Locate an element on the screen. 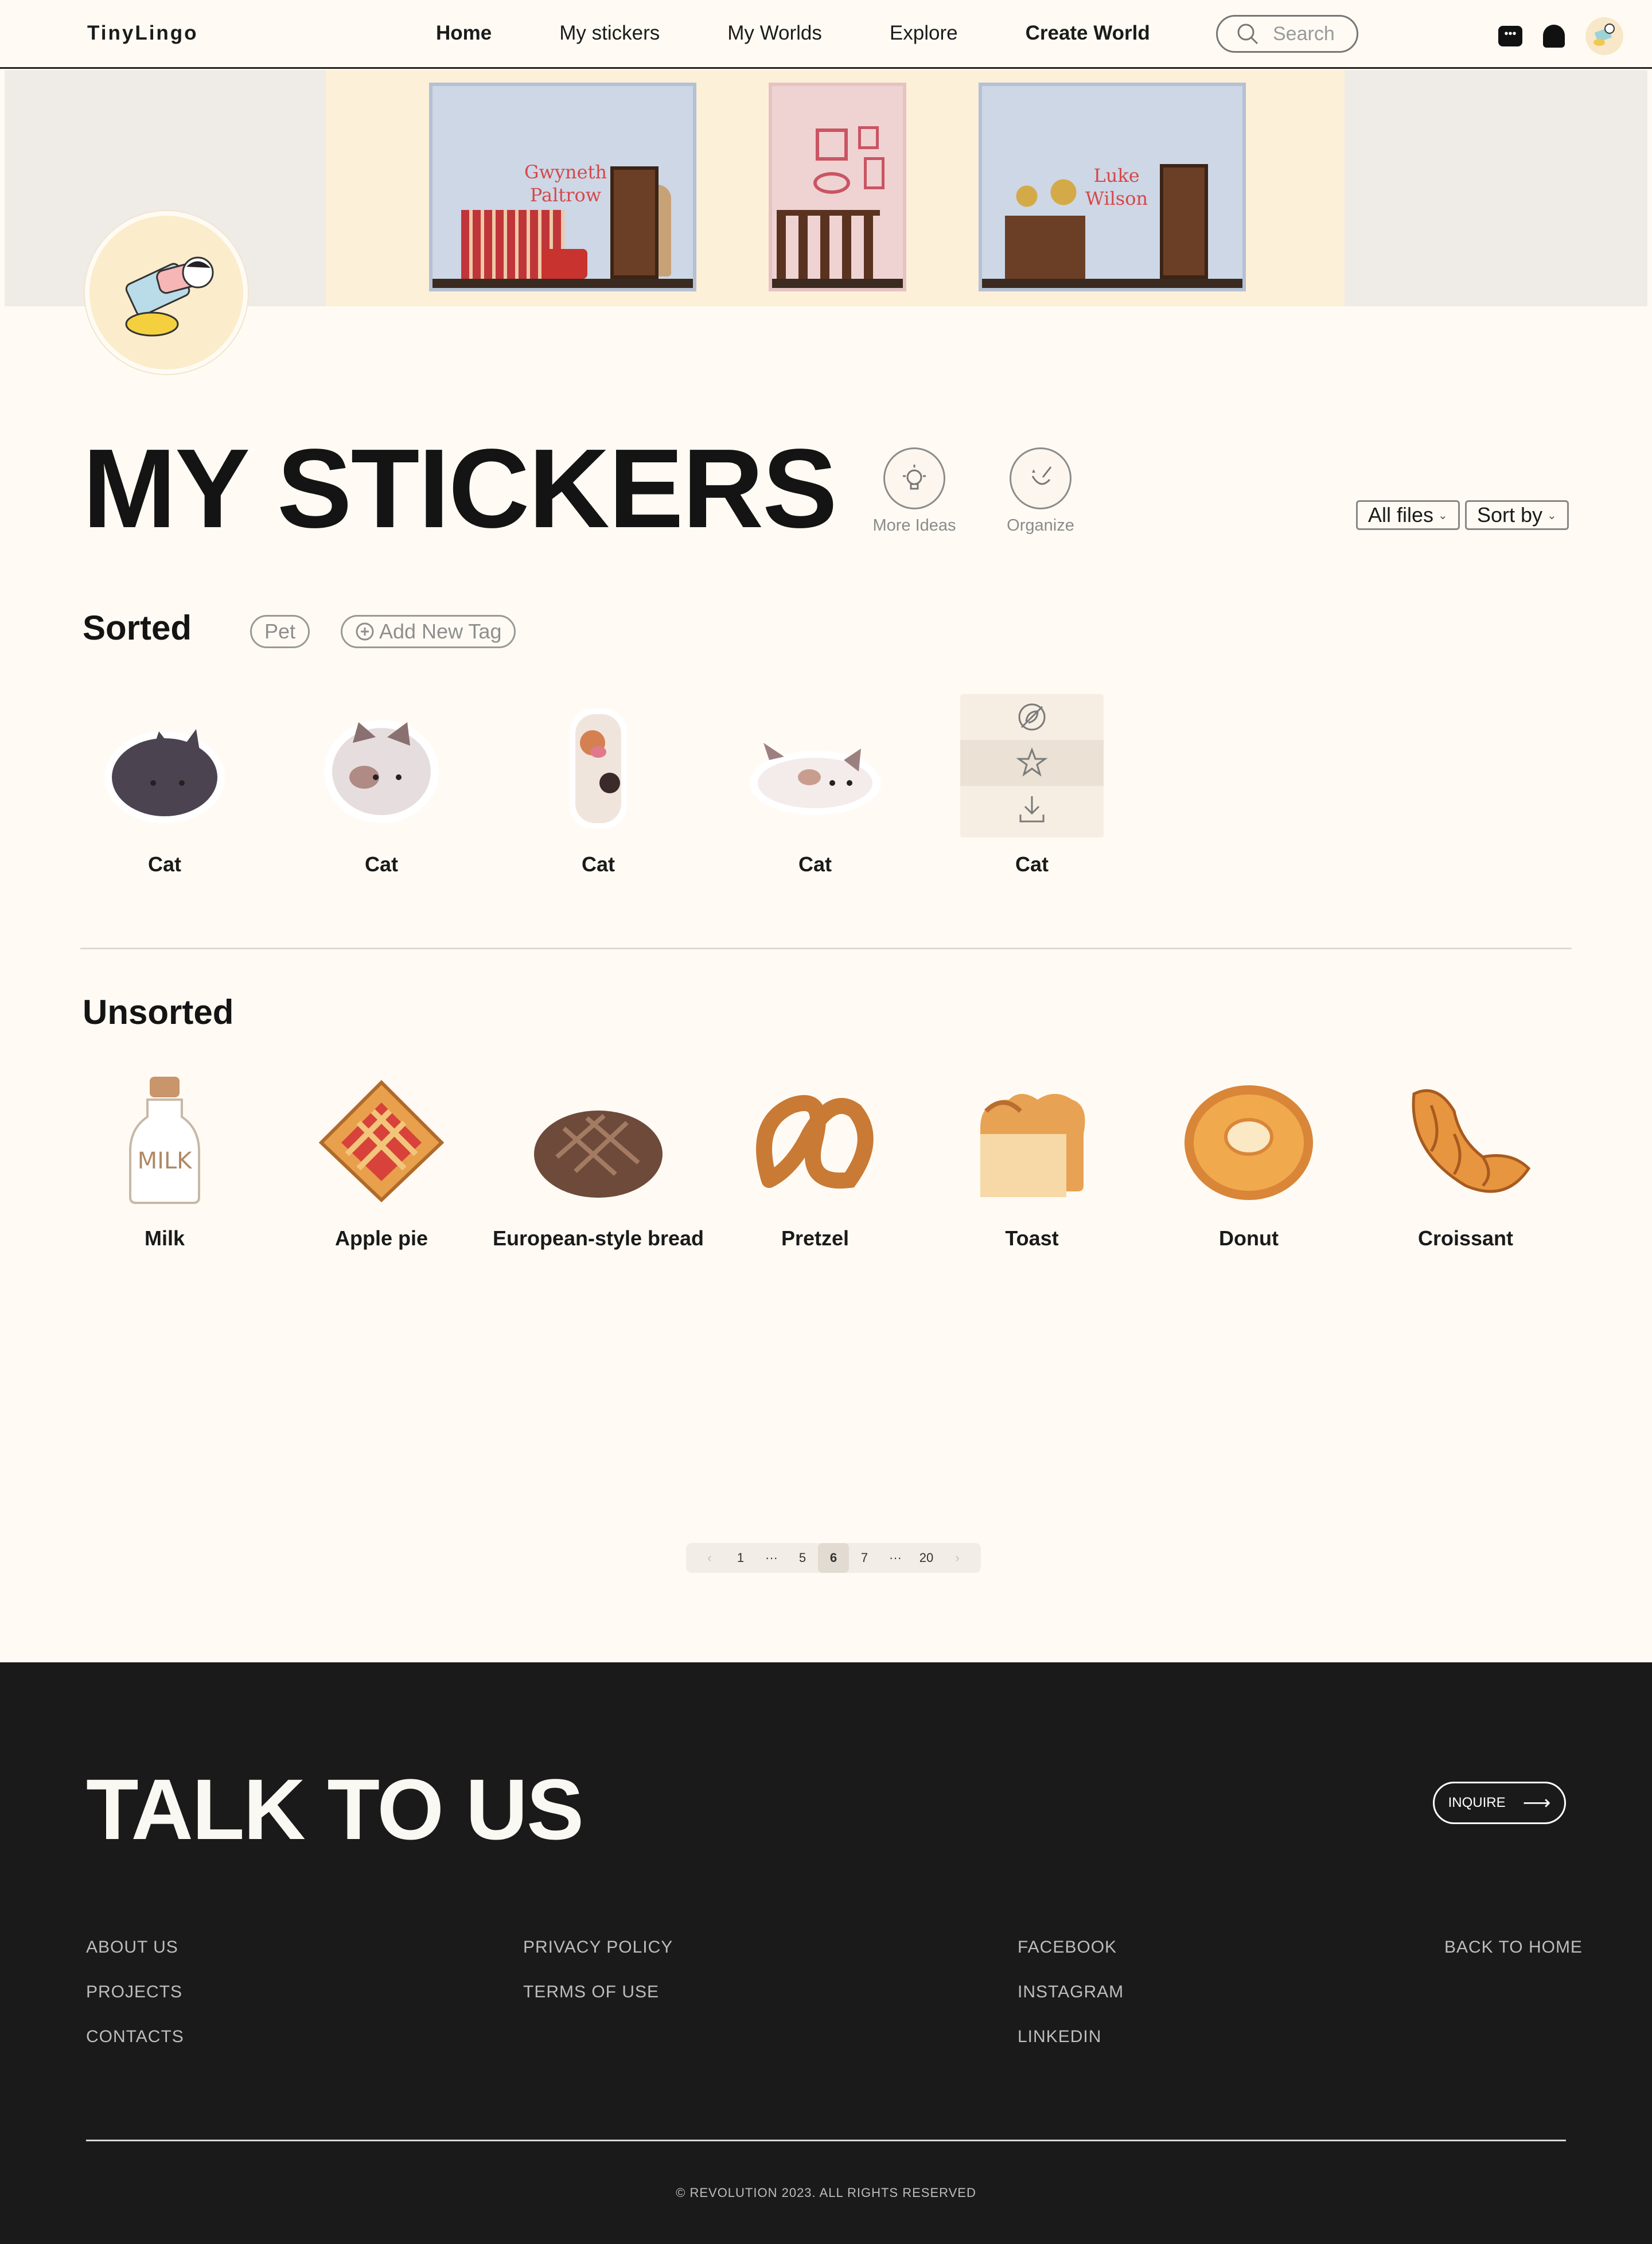 Image resolution: width=1652 pixels, height=2244 pixels. organize-button: Organize is located at coordinates (1040, 491).